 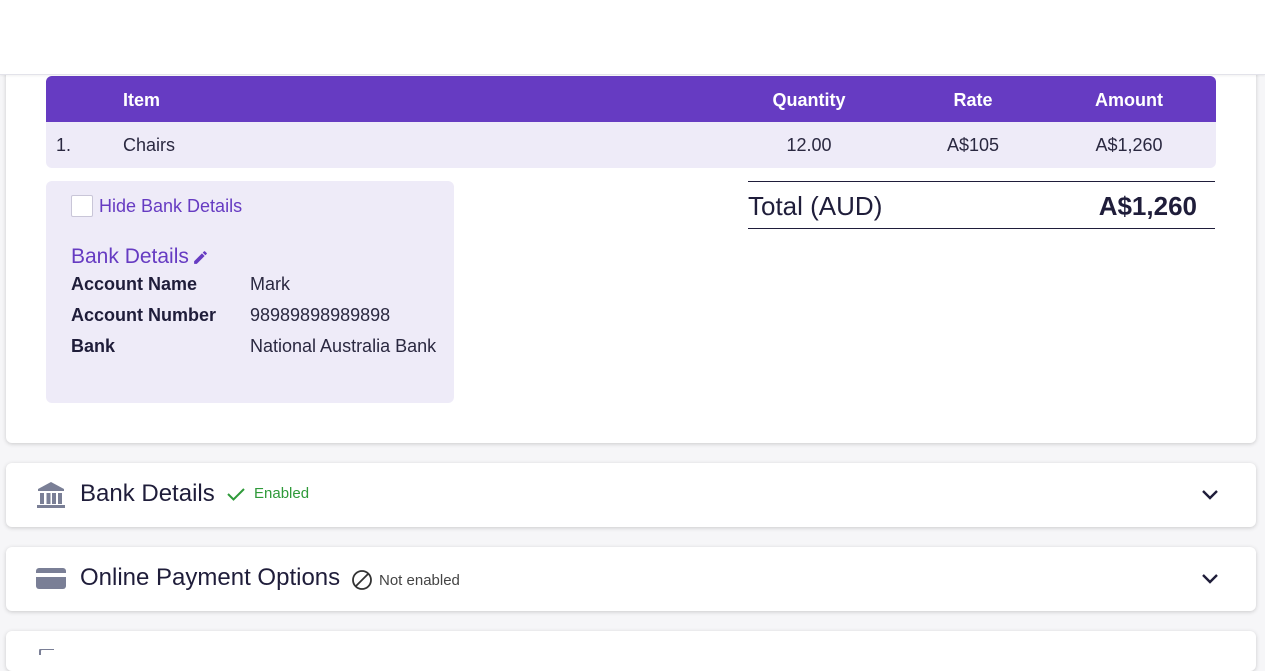 What do you see at coordinates (93, 346) in the screenshot?
I see `bank-label: Bank` at bounding box center [93, 346].